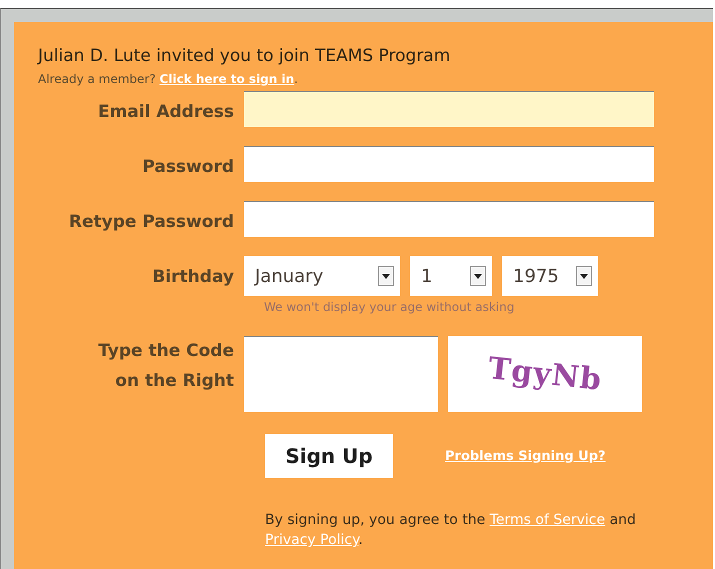  Describe the element at coordinates (192, 277) in the screenshot. I see `field-label: Birthday` at that location.